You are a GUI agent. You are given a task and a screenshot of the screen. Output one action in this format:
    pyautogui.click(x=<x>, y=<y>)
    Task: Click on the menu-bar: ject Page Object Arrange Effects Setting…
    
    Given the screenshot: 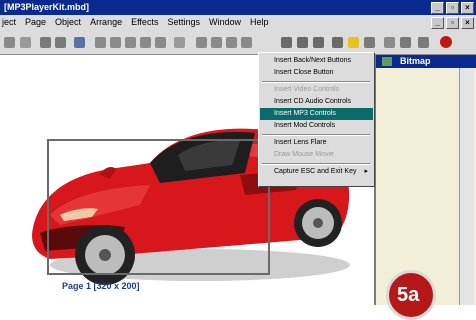 What is the action you would take?
    pyautogui.click(x=238, y=22)
    